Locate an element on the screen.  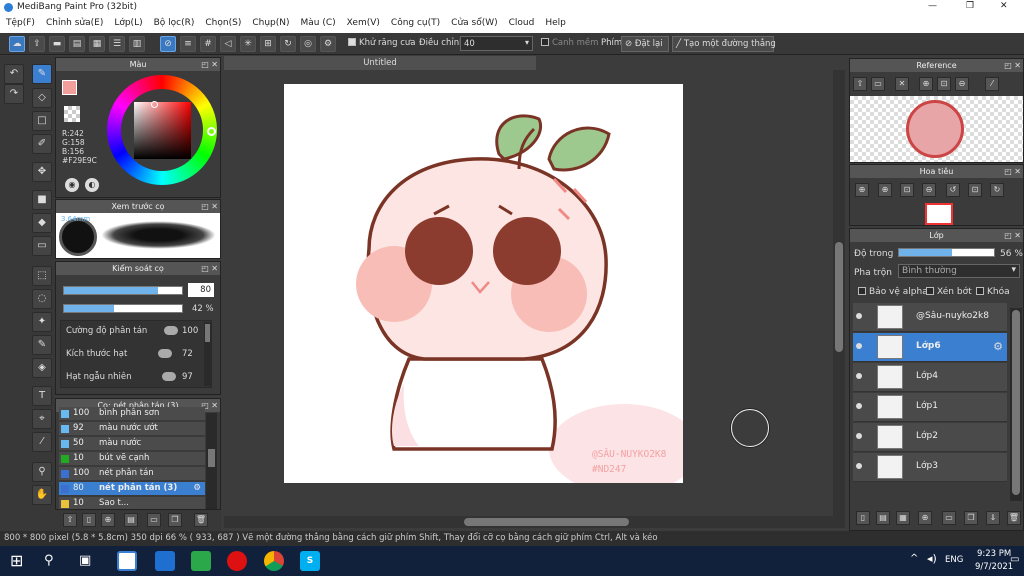
layer-row: Lớp4 is located at coordinates (930, 377).